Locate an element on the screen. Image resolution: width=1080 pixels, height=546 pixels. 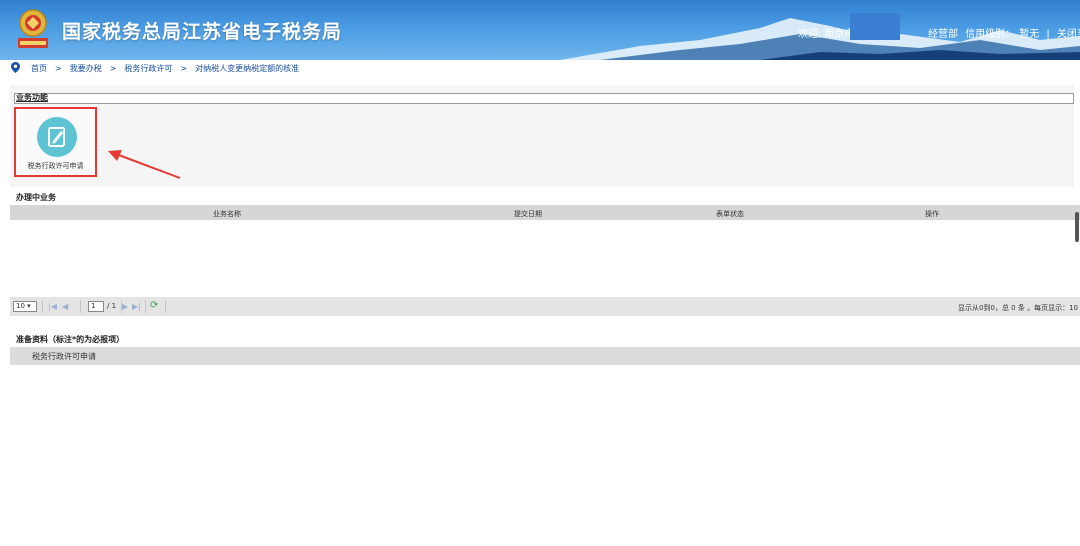
redacted-username is located at coordinates (875, 26).